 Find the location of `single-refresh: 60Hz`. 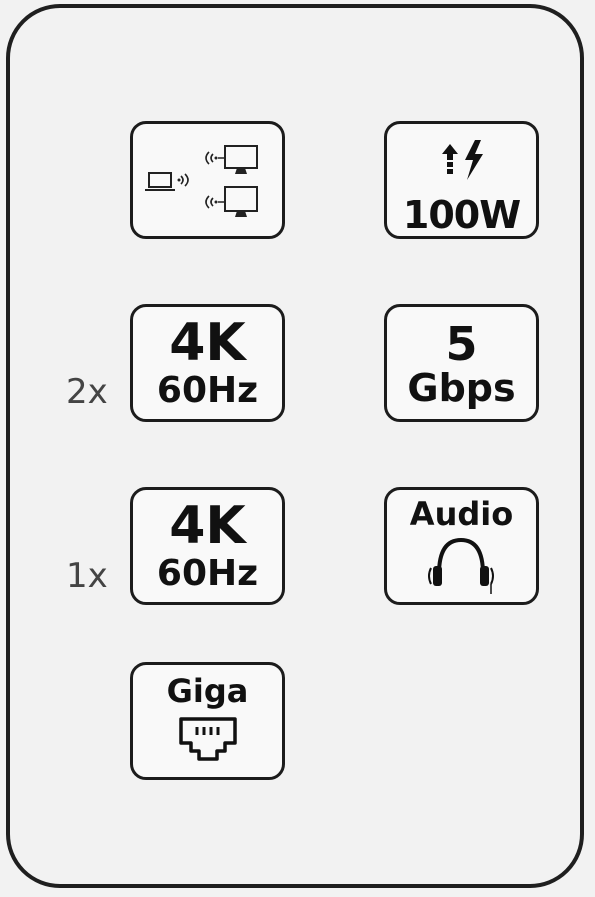

single-refresh: 60Hz is located at coordinates (207, 573).